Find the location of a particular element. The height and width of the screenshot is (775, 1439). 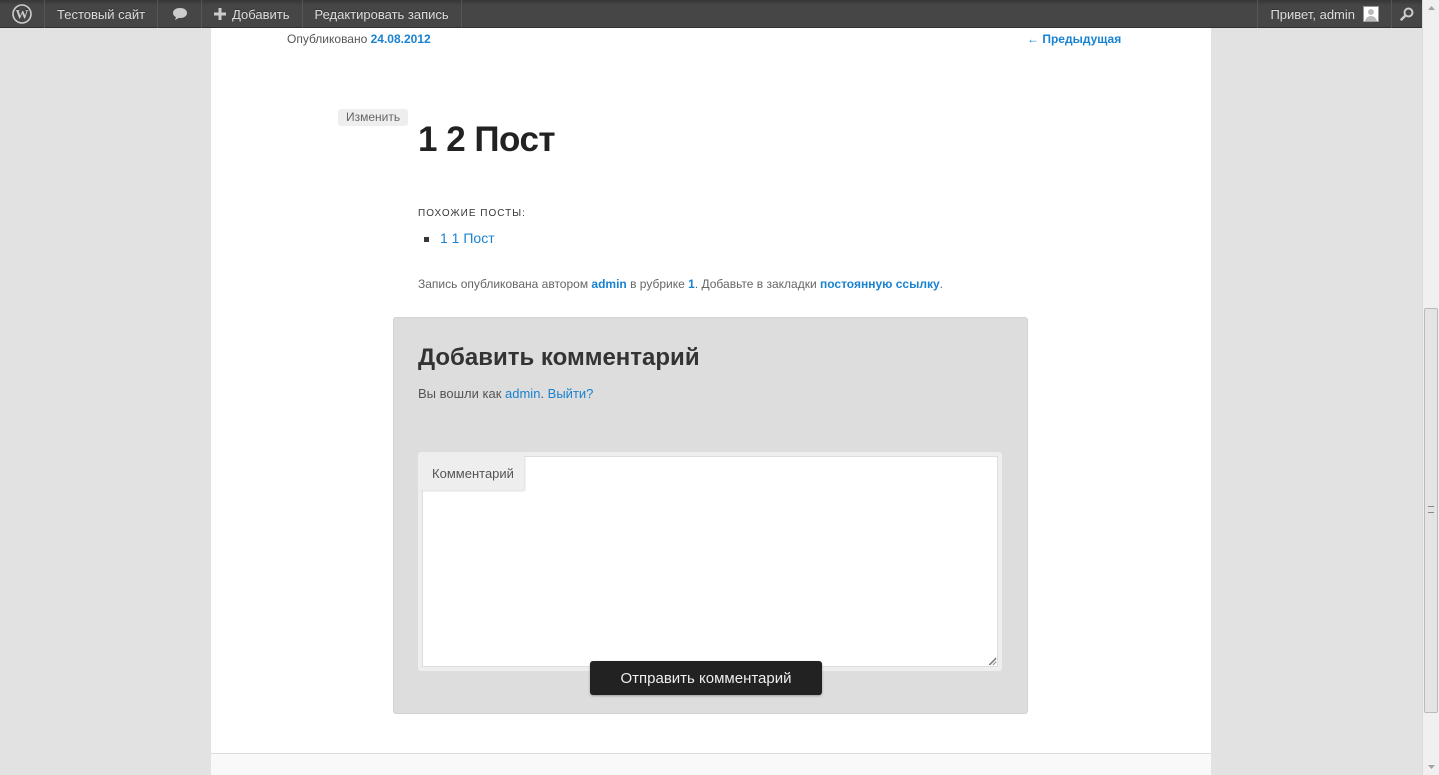

comment-field: Комментарий is located at coordinates (710, 561).